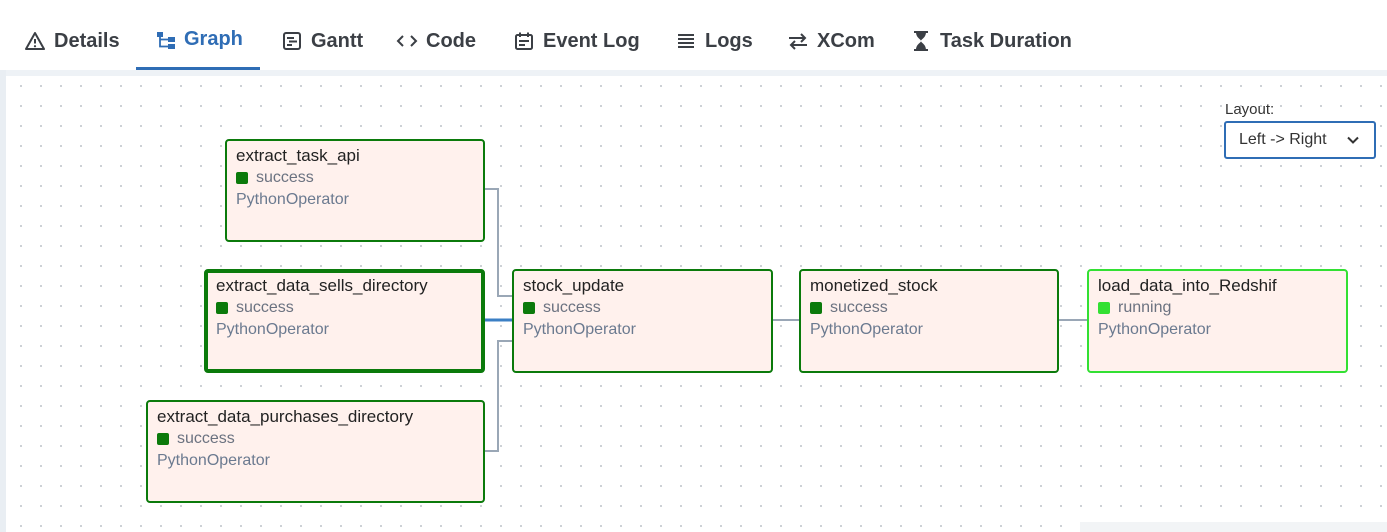 The image size is (1387, 532). Describe the element at coordinates (1187, 285) in the screenshot. I see `task-name: load_data_into_Redshif` at that location.